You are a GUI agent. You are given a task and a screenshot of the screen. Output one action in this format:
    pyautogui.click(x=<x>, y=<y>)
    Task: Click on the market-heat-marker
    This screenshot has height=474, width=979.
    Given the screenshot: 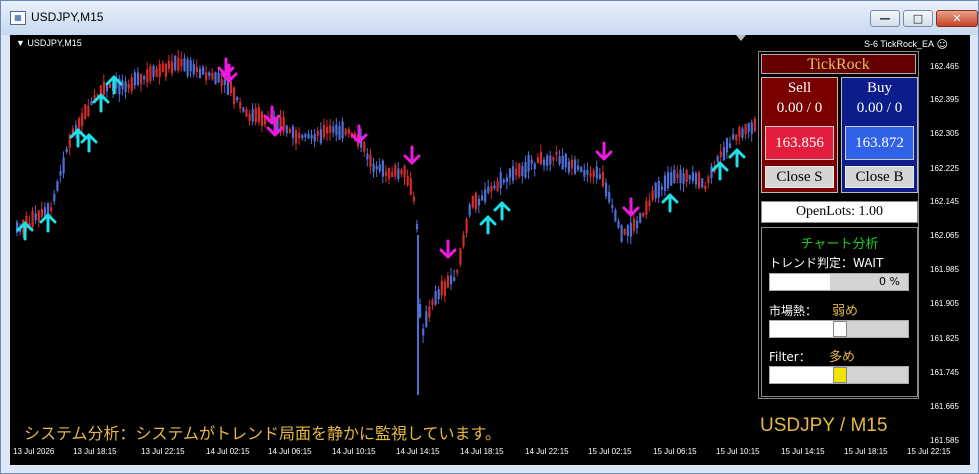 What is the action you would take?
    pyautogui.click(x=840, y=329)
    